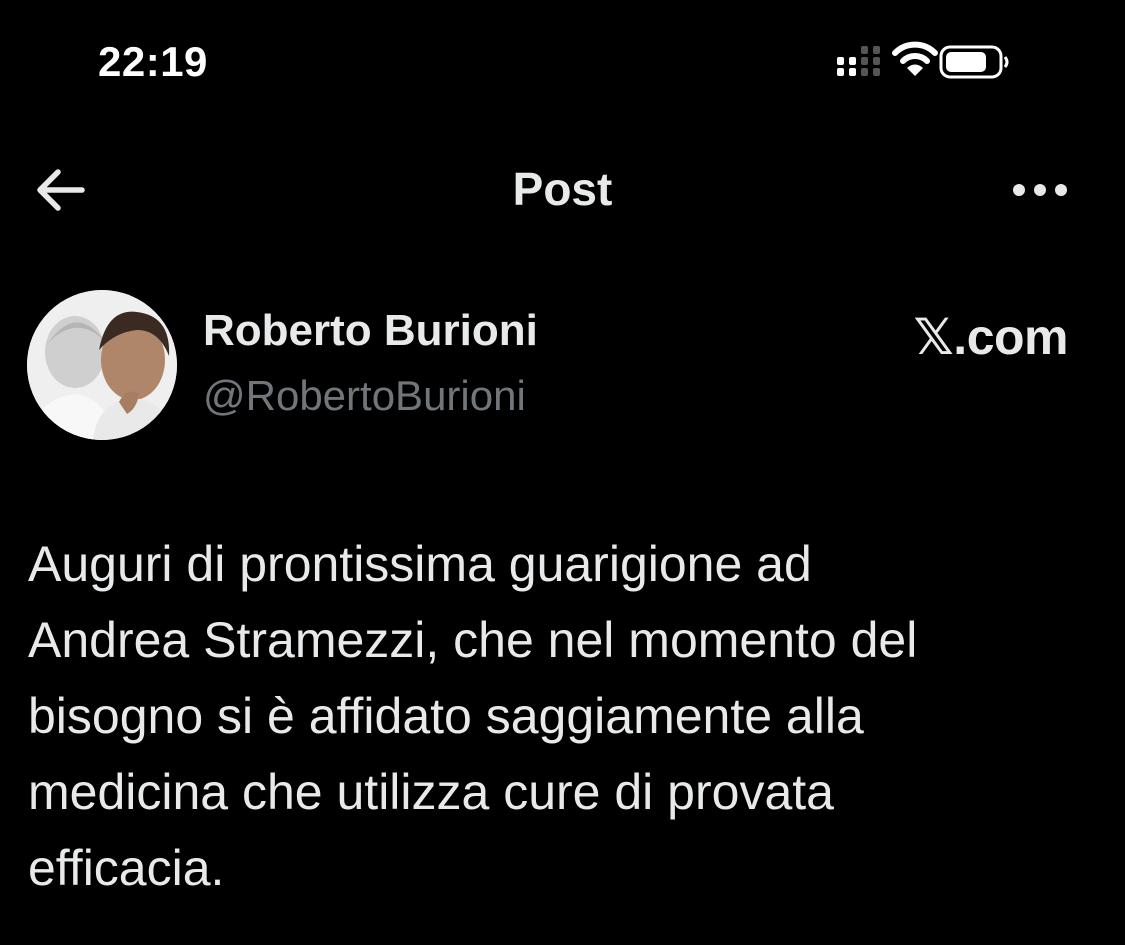 The image size is (1125, 945). What do you see at coordinates (1010, 337) in the screenshot?
I see `brand-suffix: .com` at bounding box center [1010, 337].